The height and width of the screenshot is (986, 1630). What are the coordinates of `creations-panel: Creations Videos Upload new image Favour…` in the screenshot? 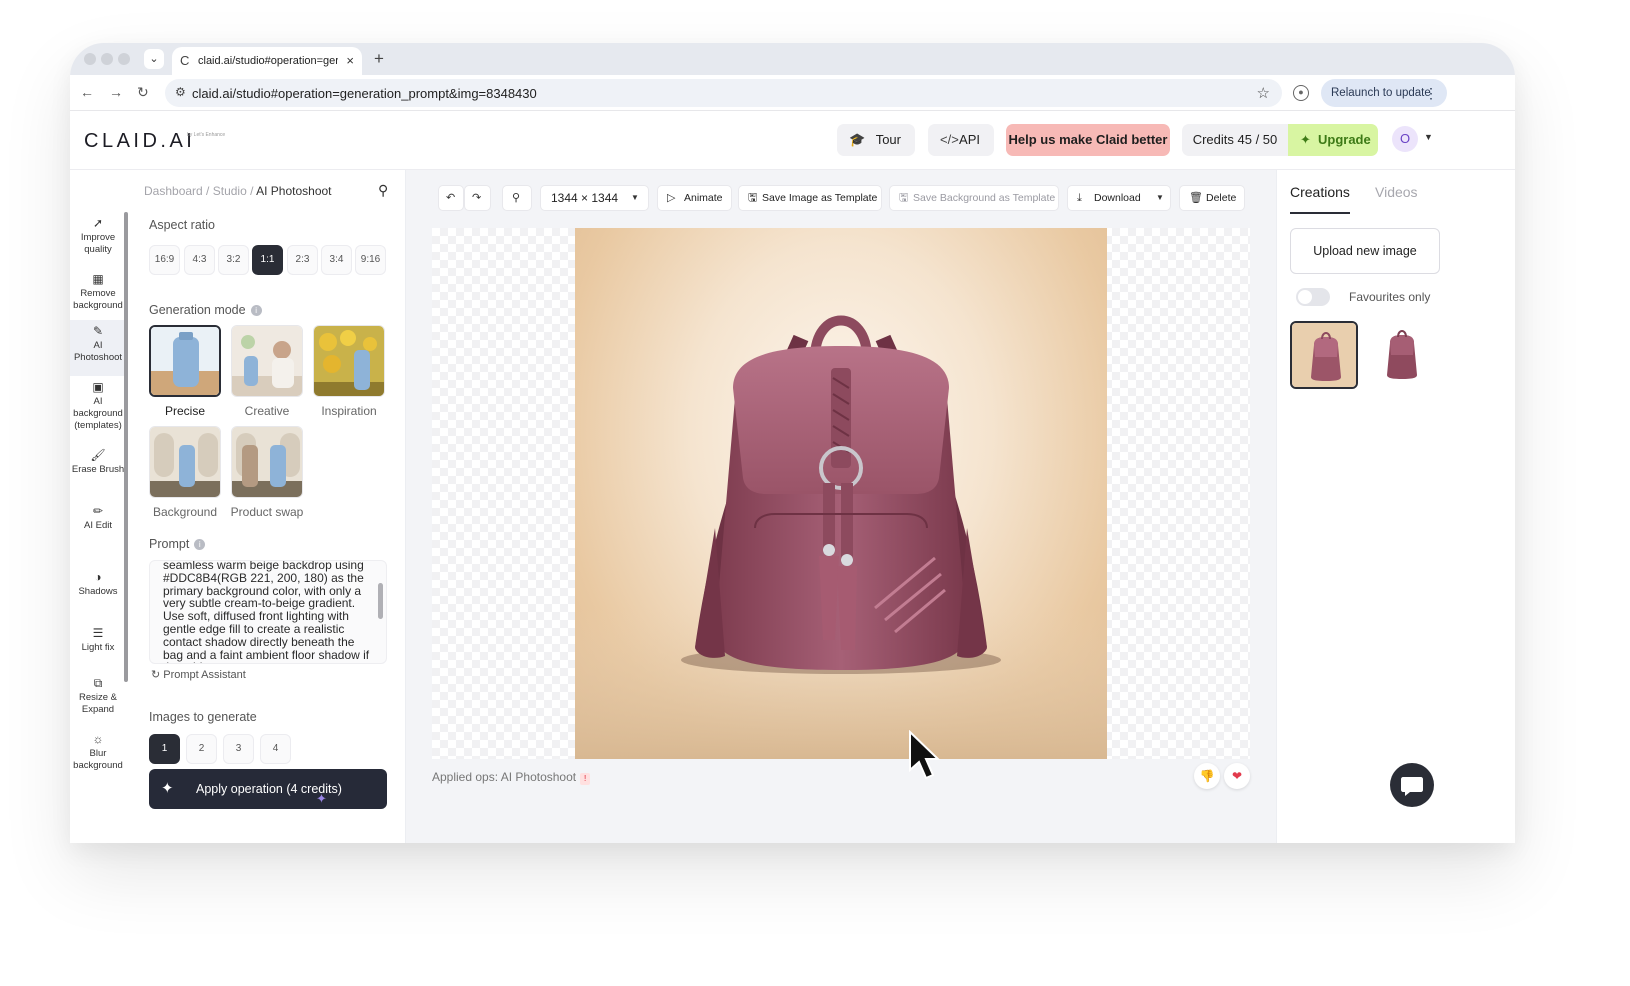 It's located at (1395, 506).